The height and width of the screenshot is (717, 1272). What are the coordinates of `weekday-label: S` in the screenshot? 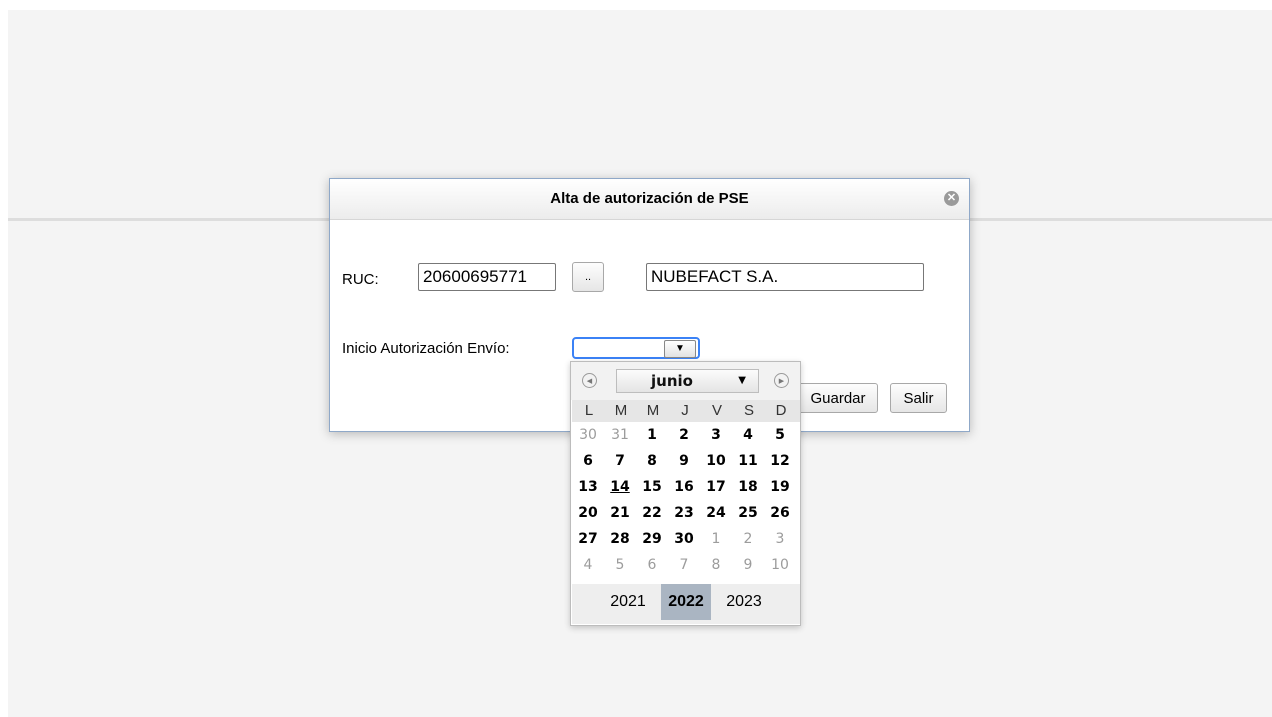 It's located at (748, 410).